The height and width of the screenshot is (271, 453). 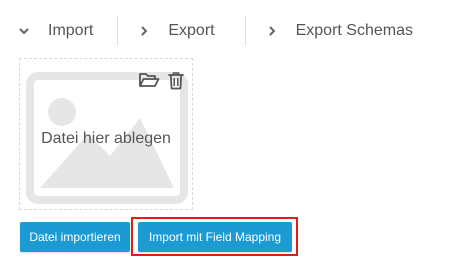 I want to click on trash-icon, so click(x=176, y=80).